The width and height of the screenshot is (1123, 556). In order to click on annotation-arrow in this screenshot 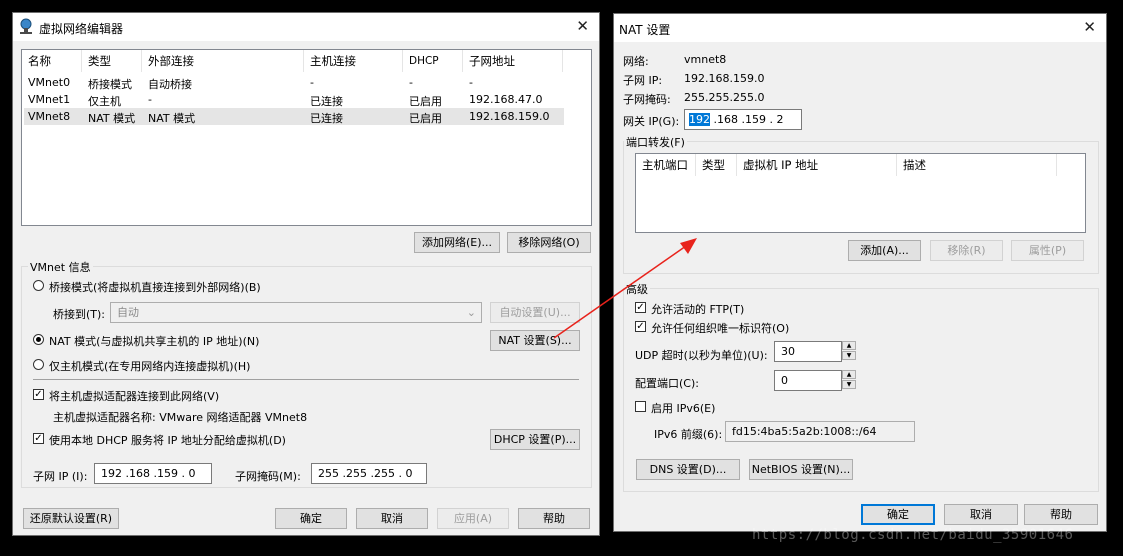, I will do `click(625, 288)`.